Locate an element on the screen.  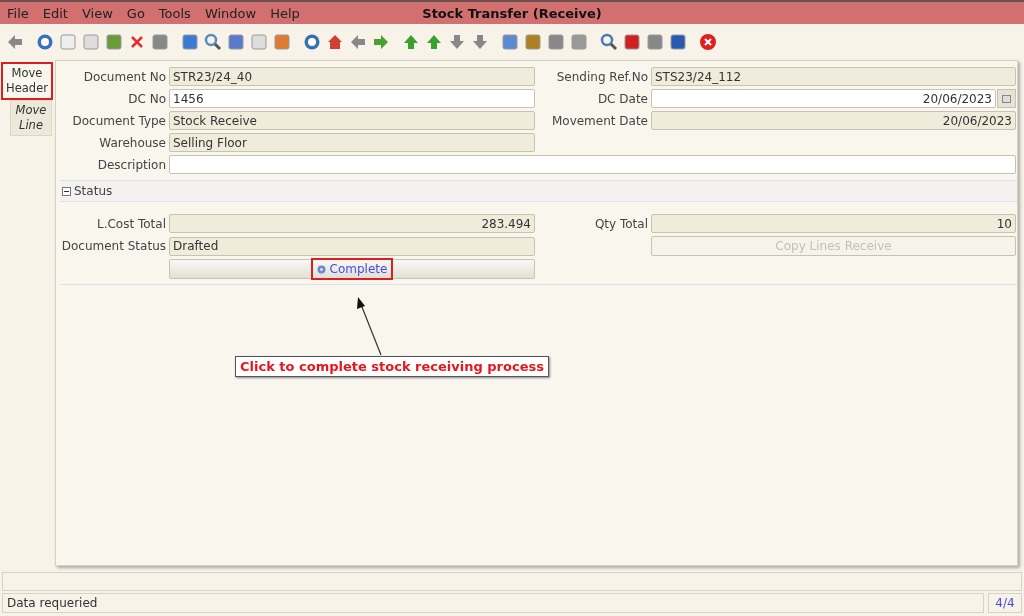
tab: Move Line is located at coordinates (31, 118).